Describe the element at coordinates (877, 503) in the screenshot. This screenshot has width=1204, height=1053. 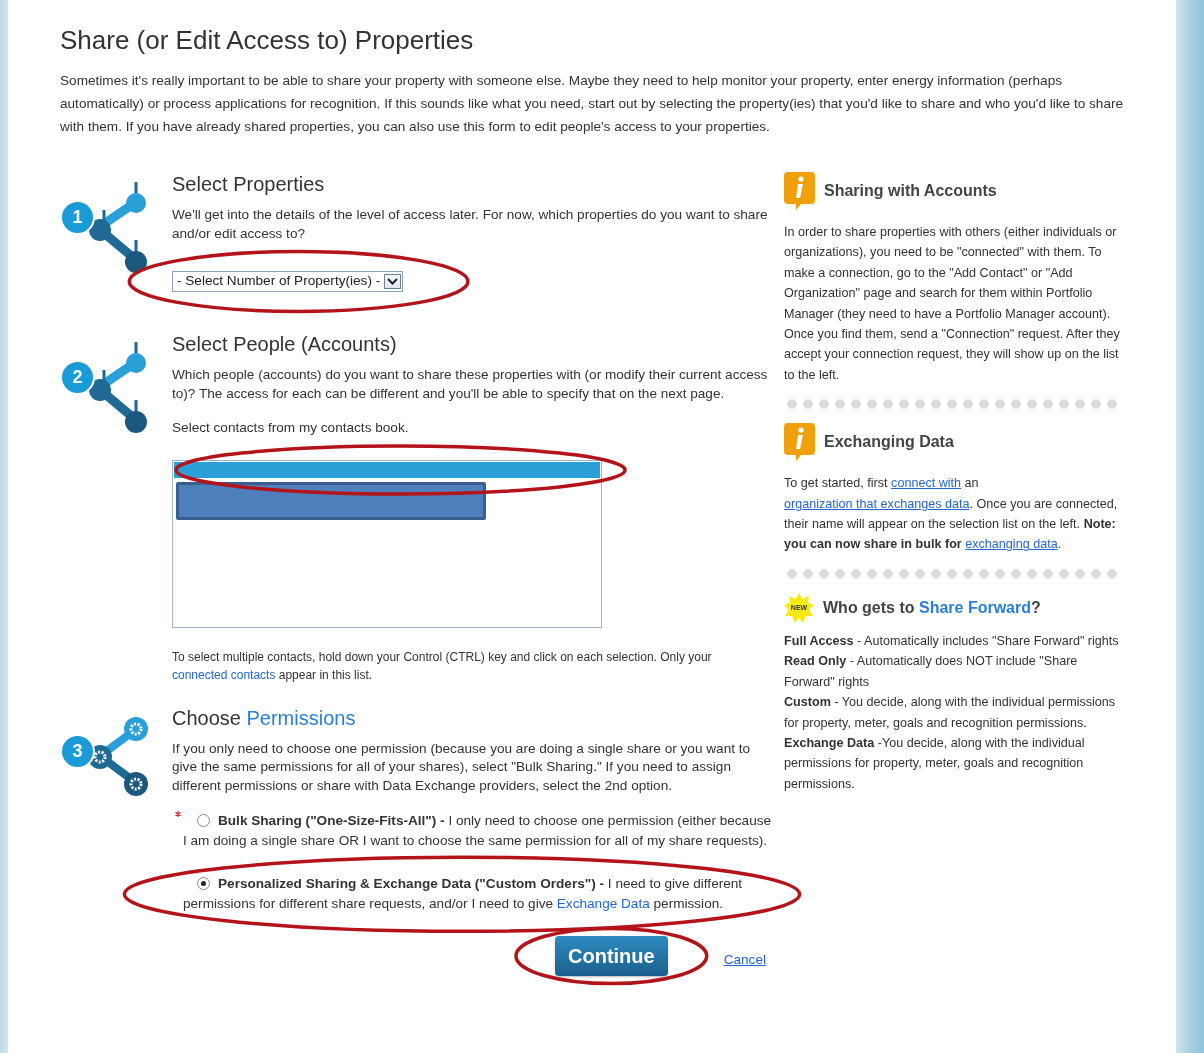
I see `link: organization that exchanges data` at that location.